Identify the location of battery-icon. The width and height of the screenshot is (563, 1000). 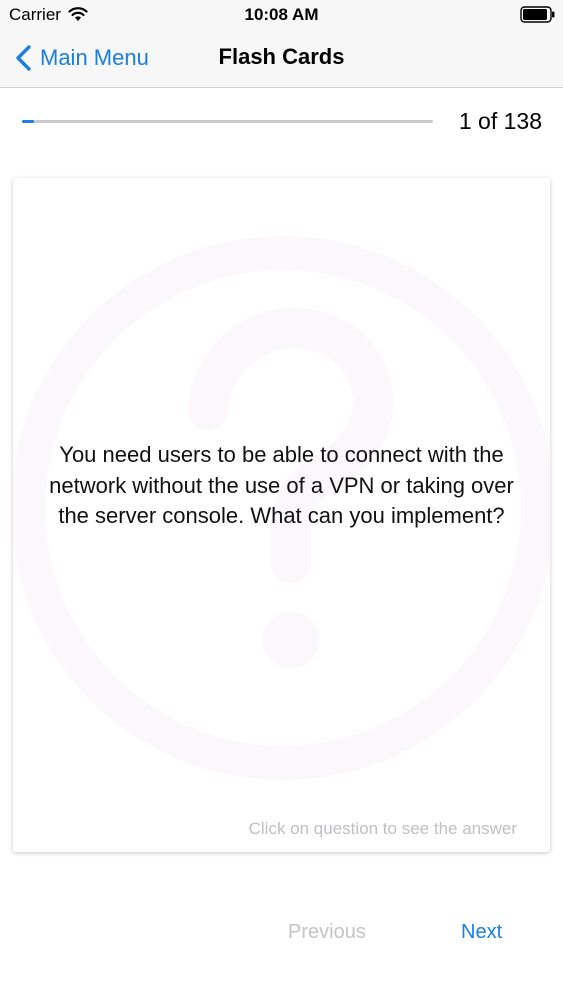
(537, 14).